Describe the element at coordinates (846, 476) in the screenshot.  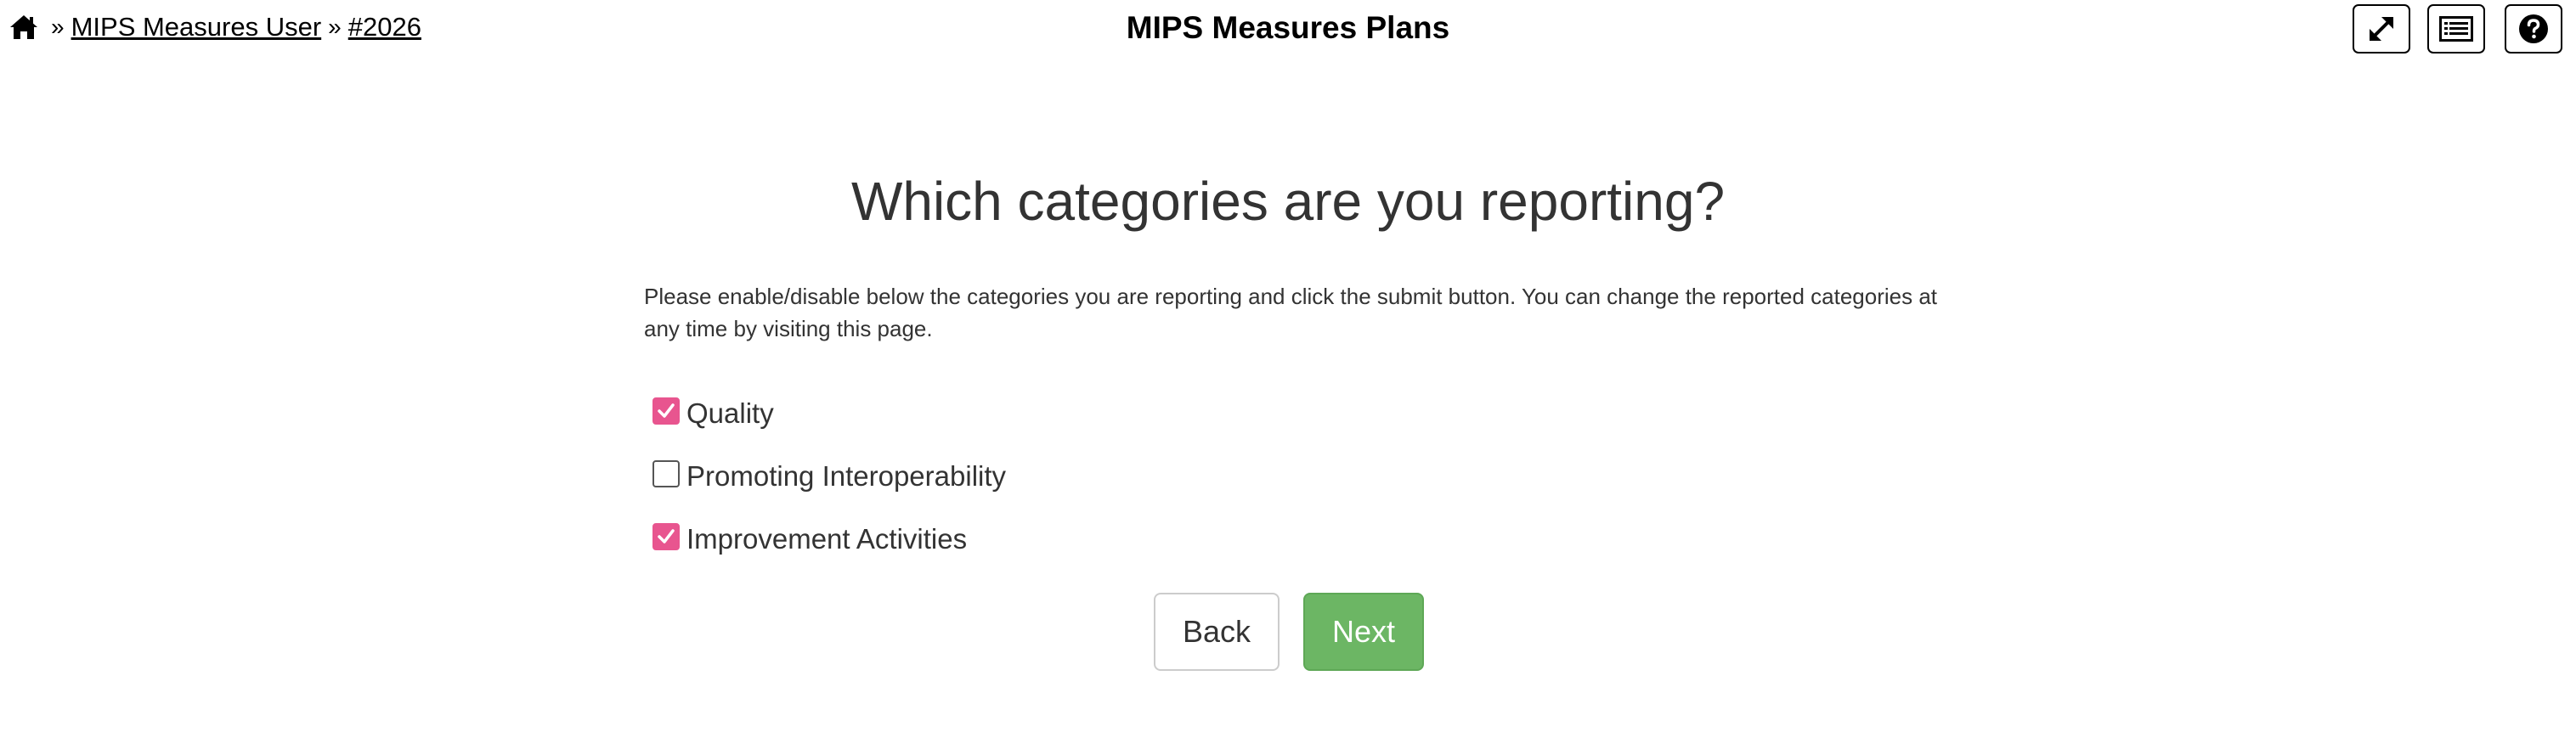
I see `promoting-interoperability-label: Promoting Interoperability` at that location.